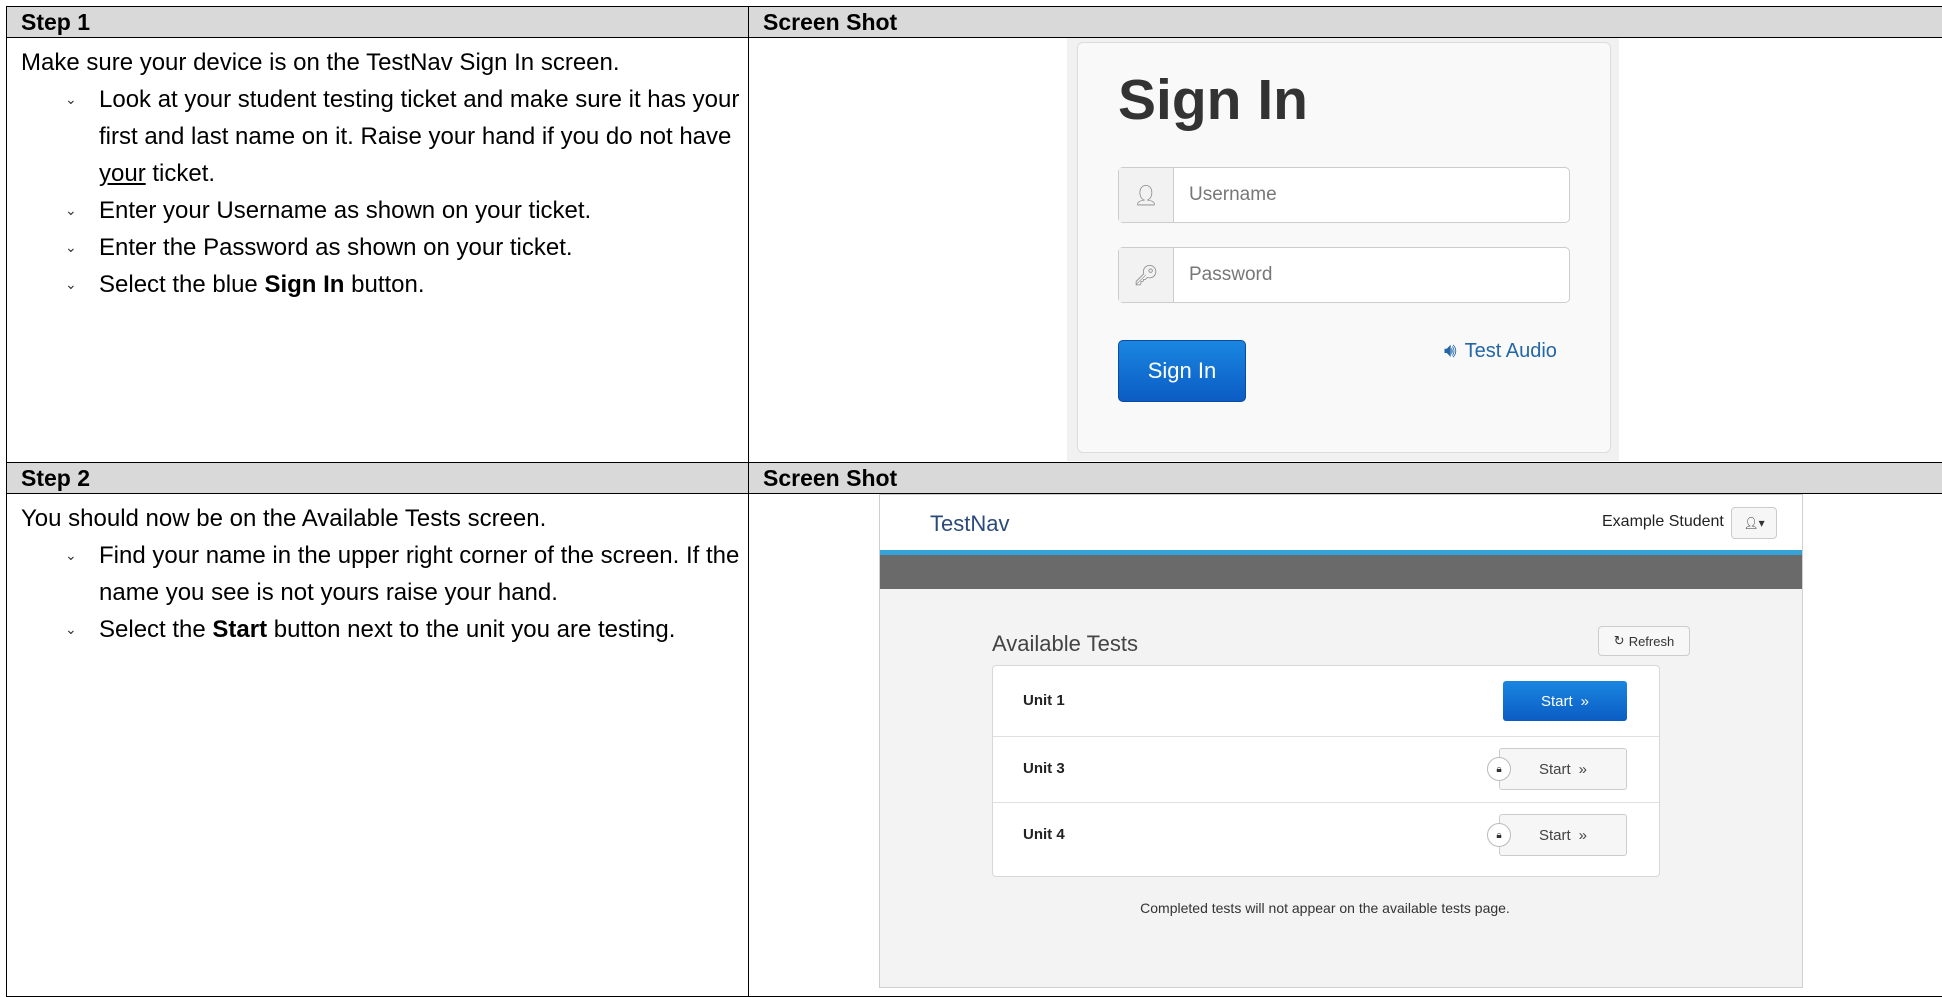  Describe the element at coordinates (1231, 274) in the screenshot. I see `password-placeholder: Password` at that location.